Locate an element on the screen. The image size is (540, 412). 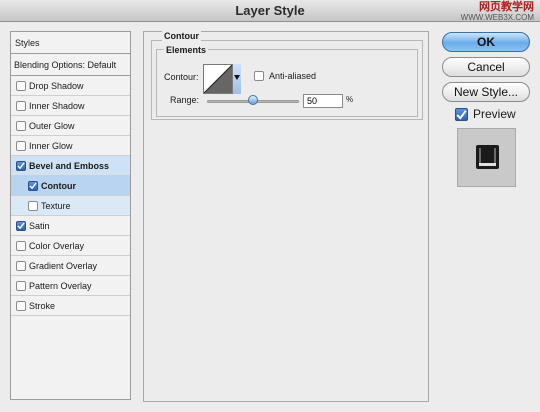
style-item-inner-shadow: Inner Shadow is located at coordinates (70, 106).